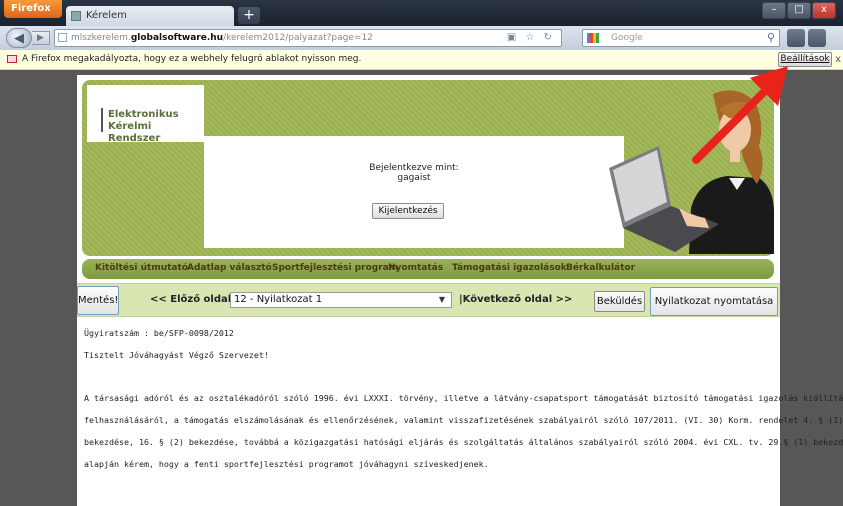  I want to click on page-select-value: 12 - Nyilatkozat 1, so click(278, 299).